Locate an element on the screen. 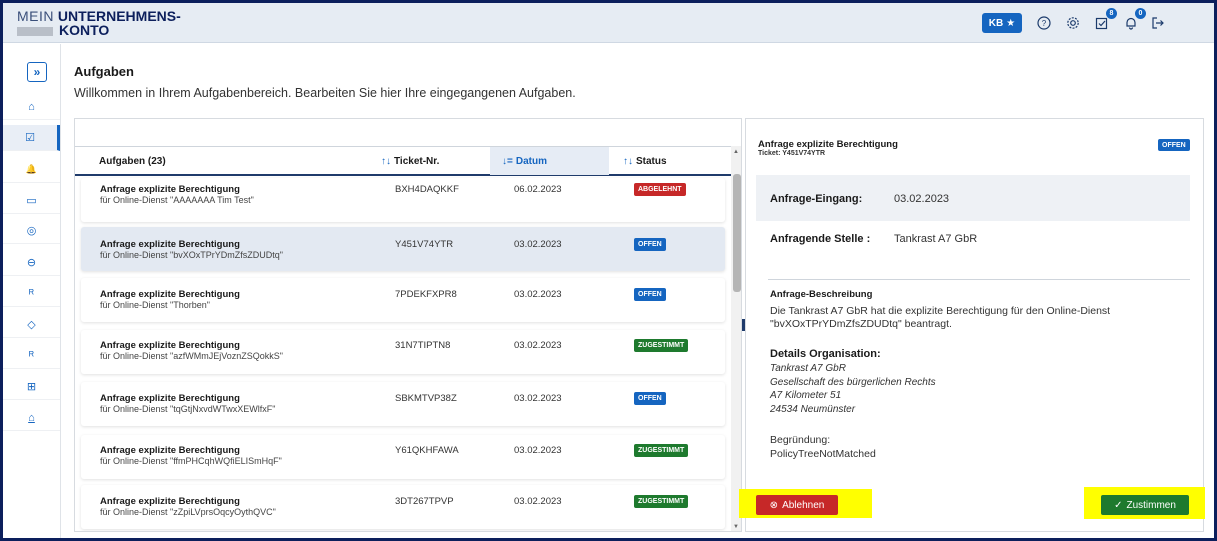 The image size is (1217, 541). detail-ticket: Ticket: Y451V74YTR is located at coordinates (792, 153).